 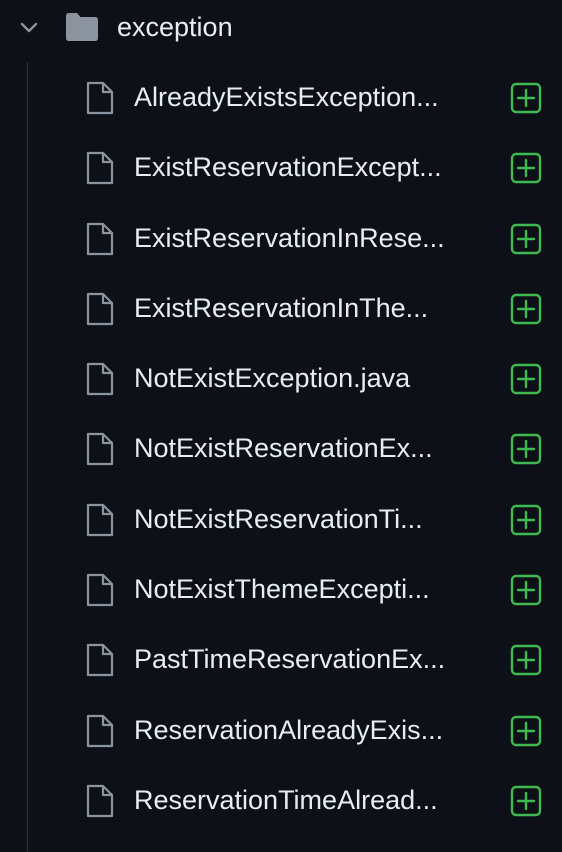 What do you see at coordinates (175, 27) in the screenshot?
I see `folder-name: exception` at bounding box center [175, 27].